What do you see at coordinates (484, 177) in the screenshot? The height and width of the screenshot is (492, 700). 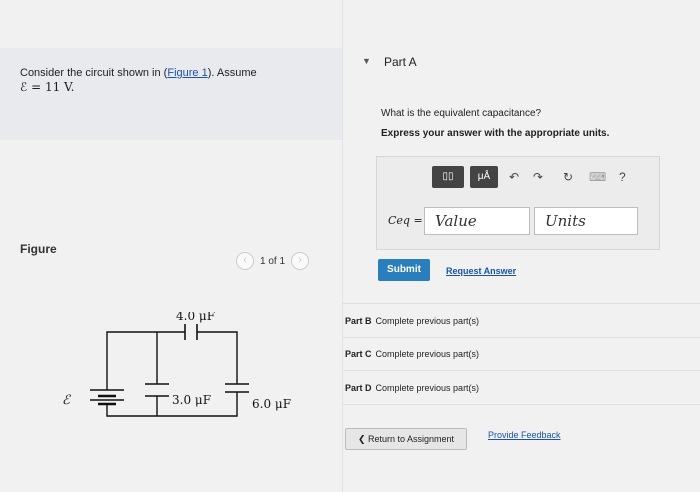 I see `units-button: μÅ` at bounding box center [484, 177].